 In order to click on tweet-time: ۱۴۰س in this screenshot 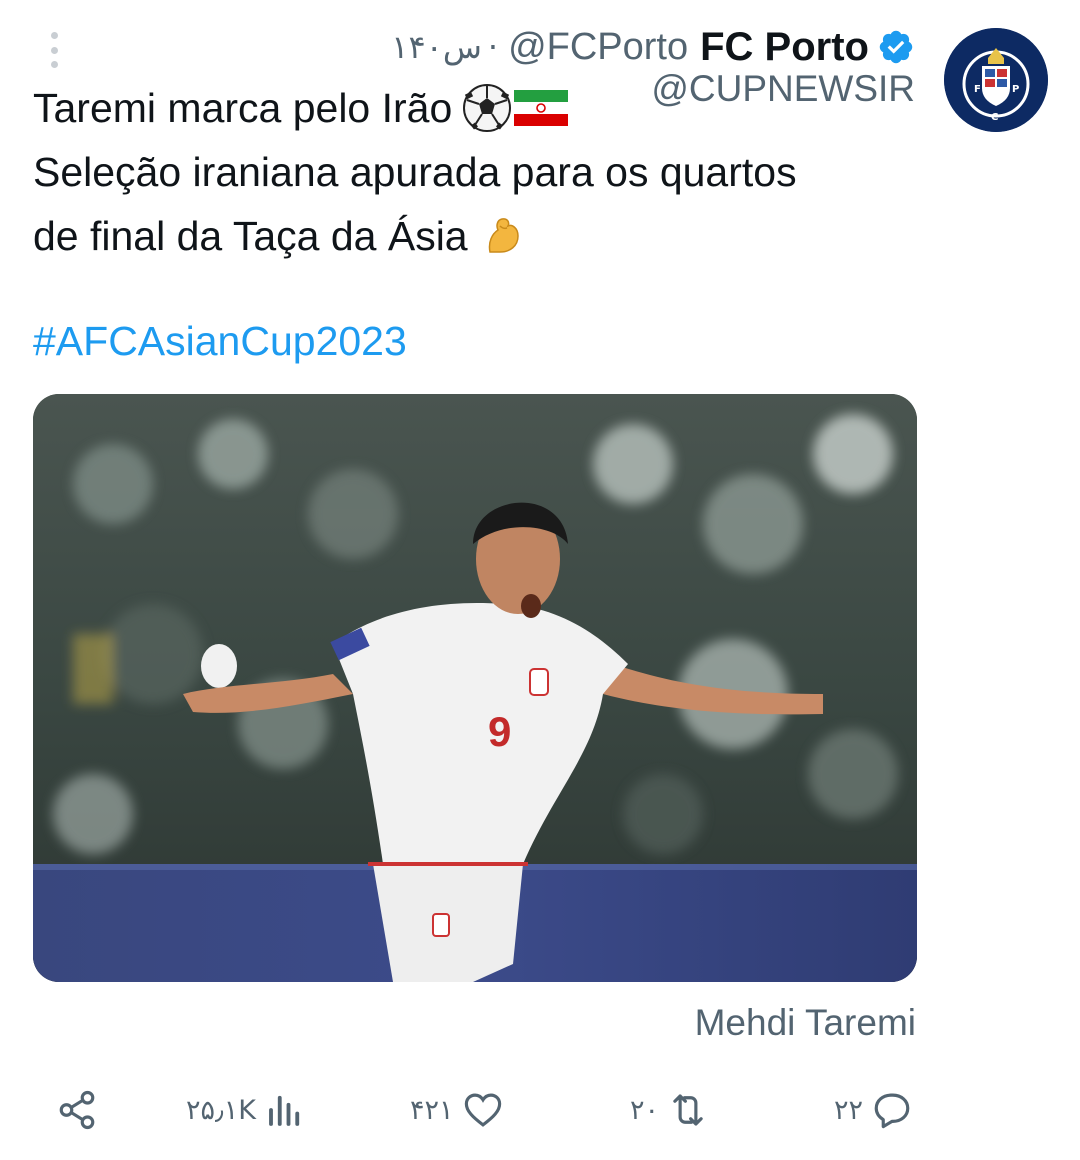, I will do `click(436, 47)`.